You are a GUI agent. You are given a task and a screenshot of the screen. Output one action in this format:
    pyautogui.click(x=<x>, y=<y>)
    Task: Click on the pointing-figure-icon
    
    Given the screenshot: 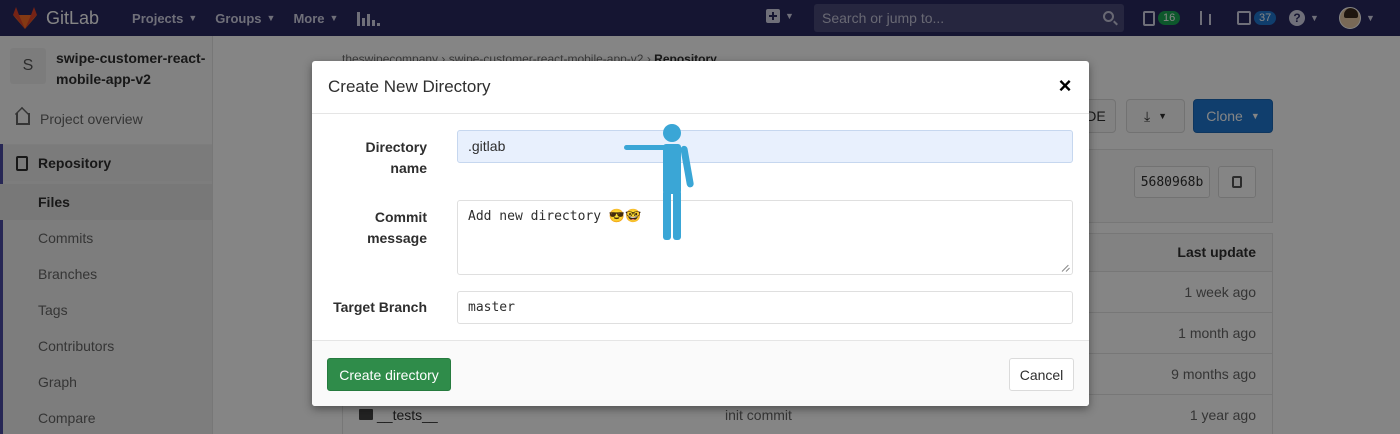 What is the action you would take?
    pyautogui.click(x=659, y=182)
    